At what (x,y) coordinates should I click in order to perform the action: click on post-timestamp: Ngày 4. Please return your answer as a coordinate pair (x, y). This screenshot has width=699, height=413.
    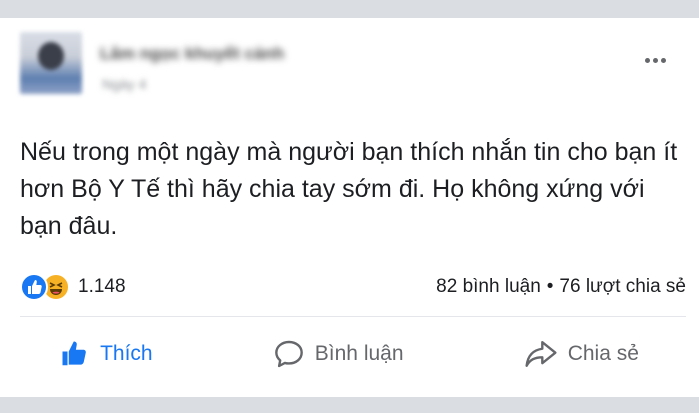
    Looking at the image, I should click on (124, 84).